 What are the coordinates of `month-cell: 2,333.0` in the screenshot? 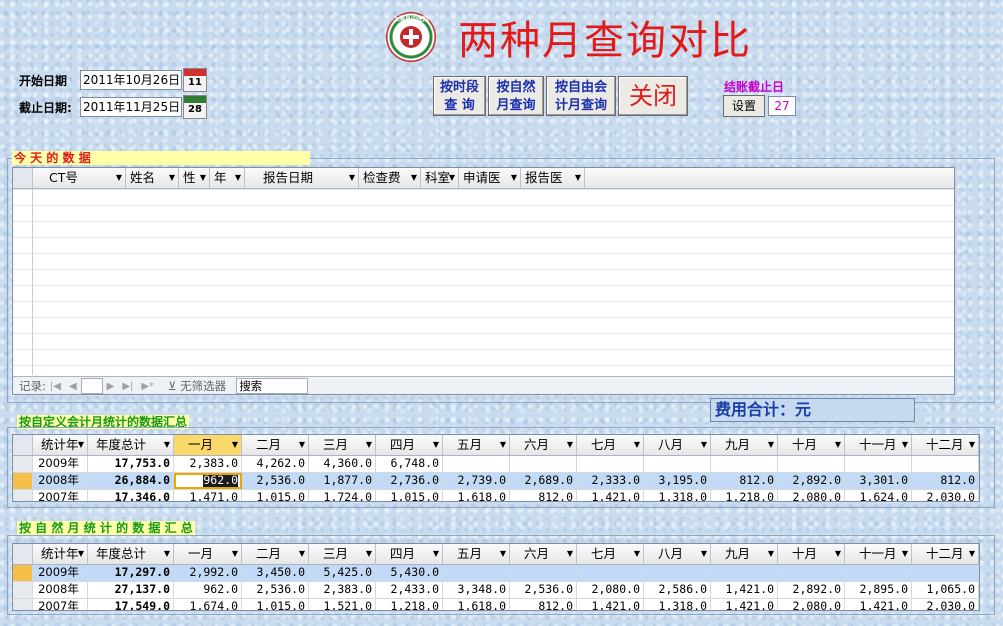 It's located at (610, 481).